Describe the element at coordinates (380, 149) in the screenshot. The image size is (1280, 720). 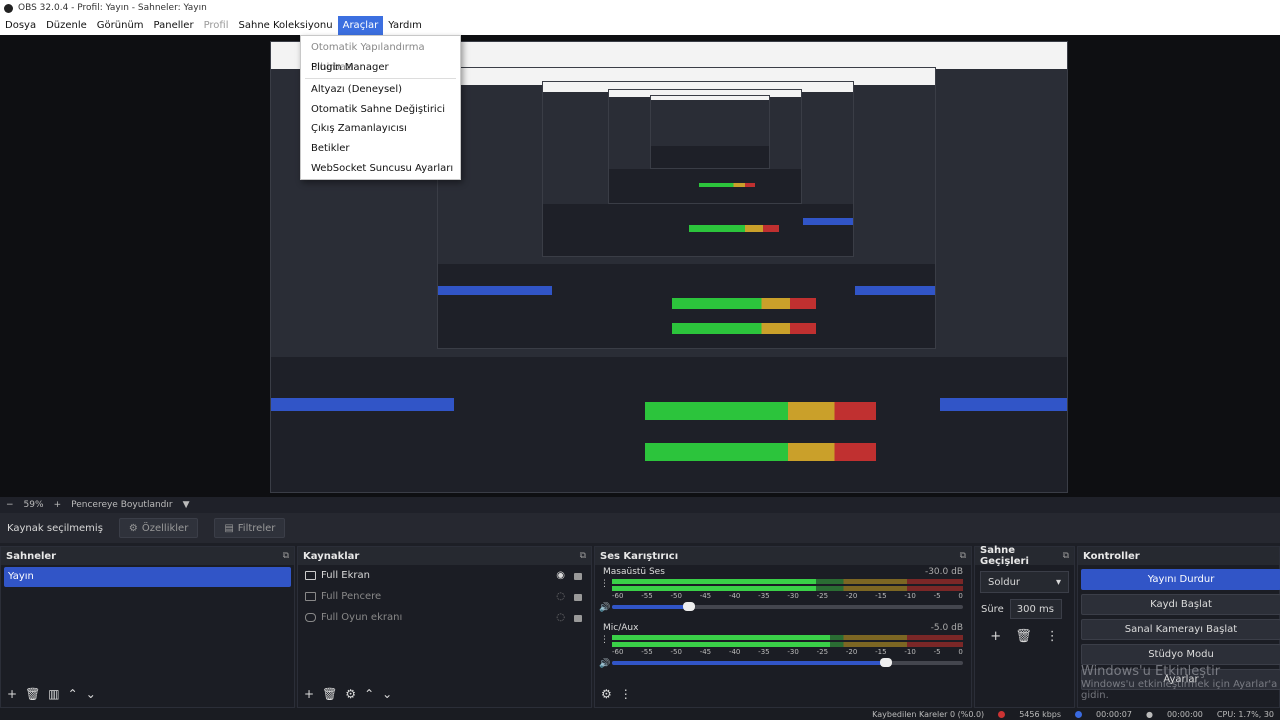
I see `menu-item-scripts: Betikler` at that location.